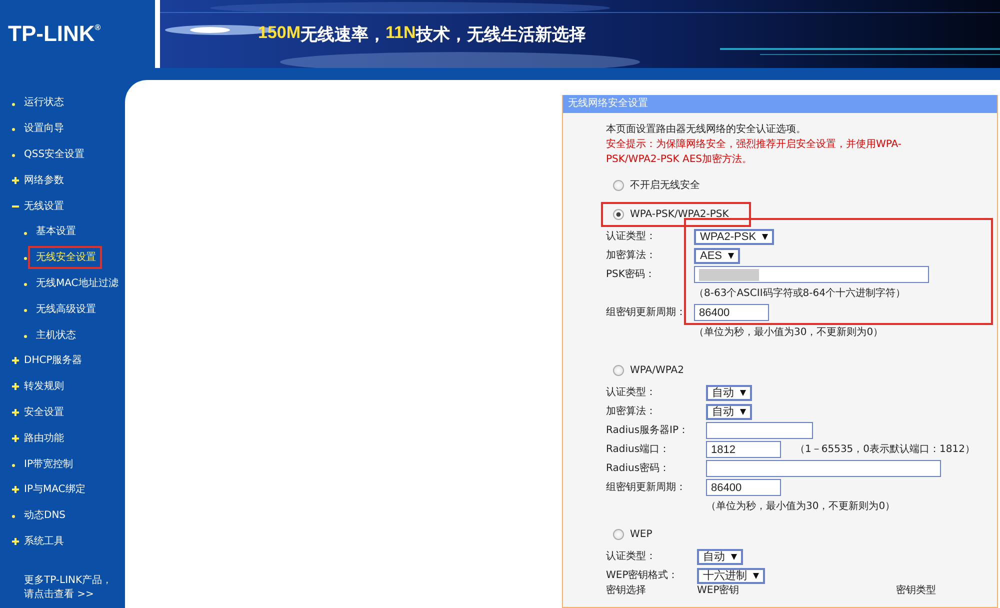  I want to click on sidebar-item: 安全设置, so click(44, 412).